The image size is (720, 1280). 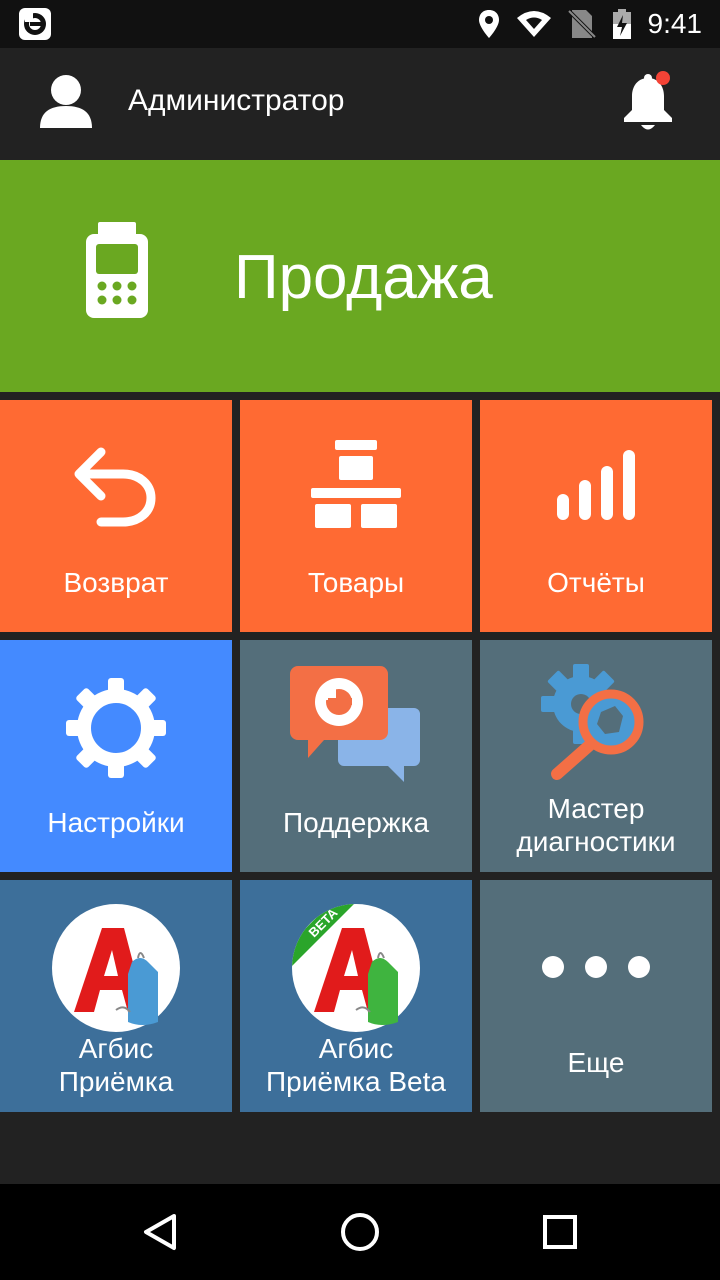 I want to click on tile-agbis: Агбис Приёмка, so click(x=116, y=996).